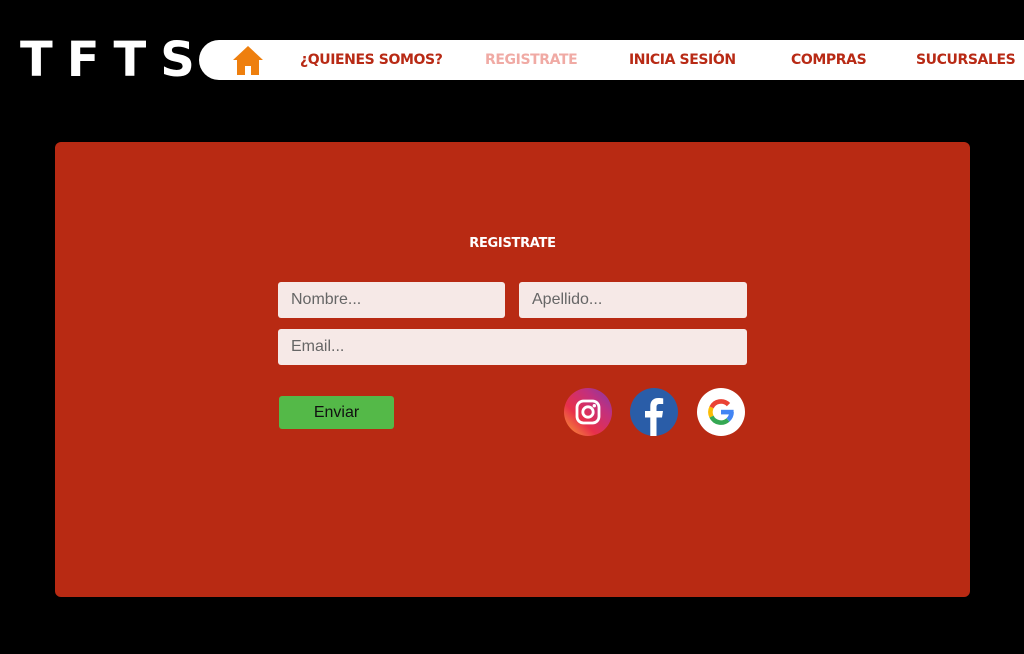  I want to click on email-input, so click(512, 347).